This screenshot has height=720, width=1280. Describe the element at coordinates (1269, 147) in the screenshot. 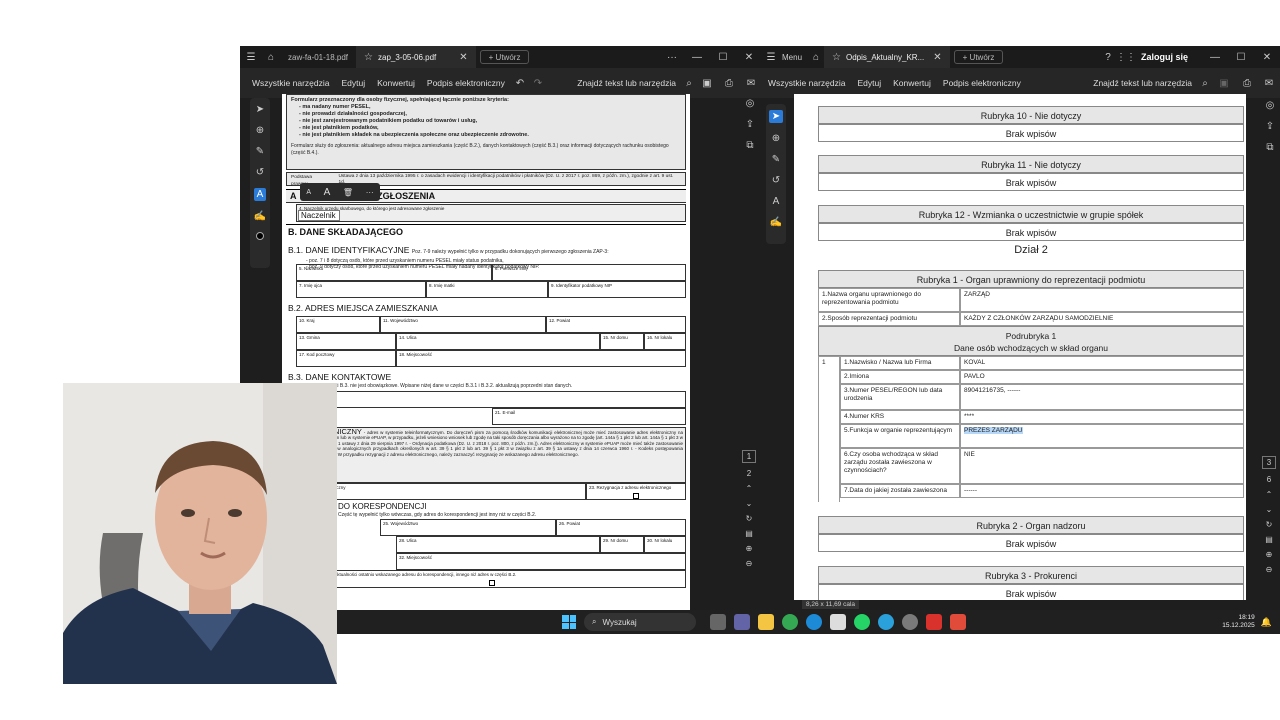

I see `copy-icon: ⧉` at that location.